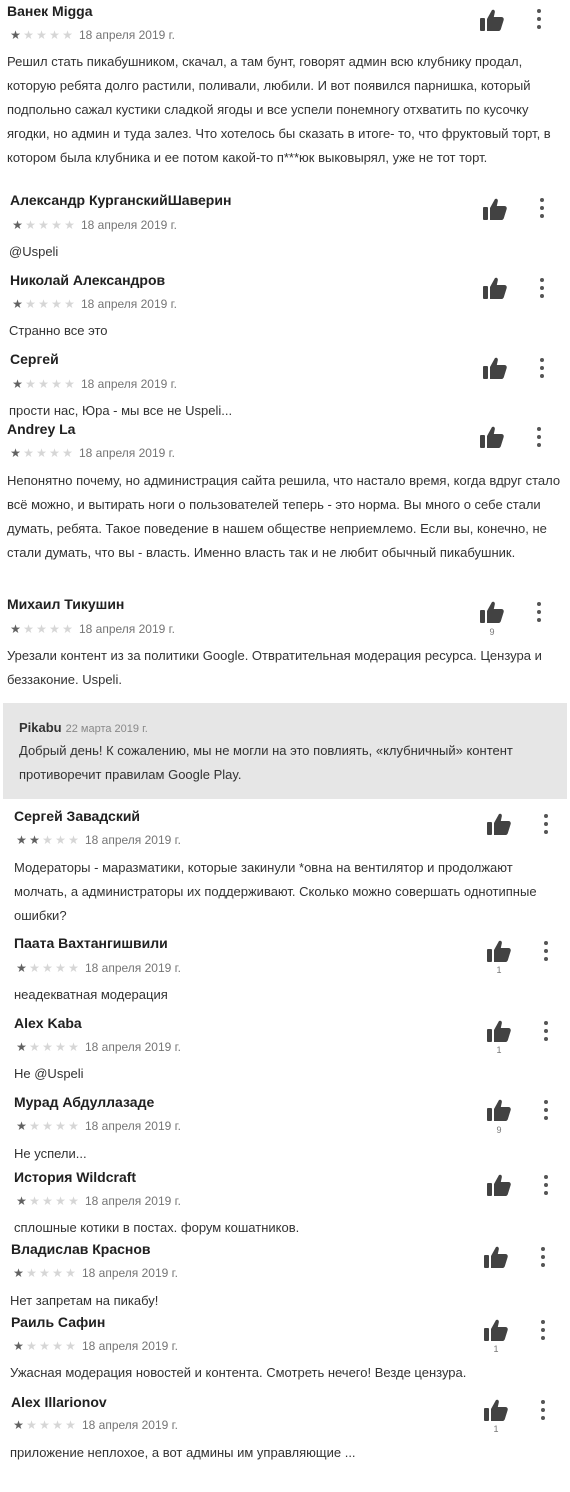 Image resolution: width=570 pixels, height=1492 pixels. I want to click on developer-name: Pikabu 22 марта 2019 г., so click(83, 727).